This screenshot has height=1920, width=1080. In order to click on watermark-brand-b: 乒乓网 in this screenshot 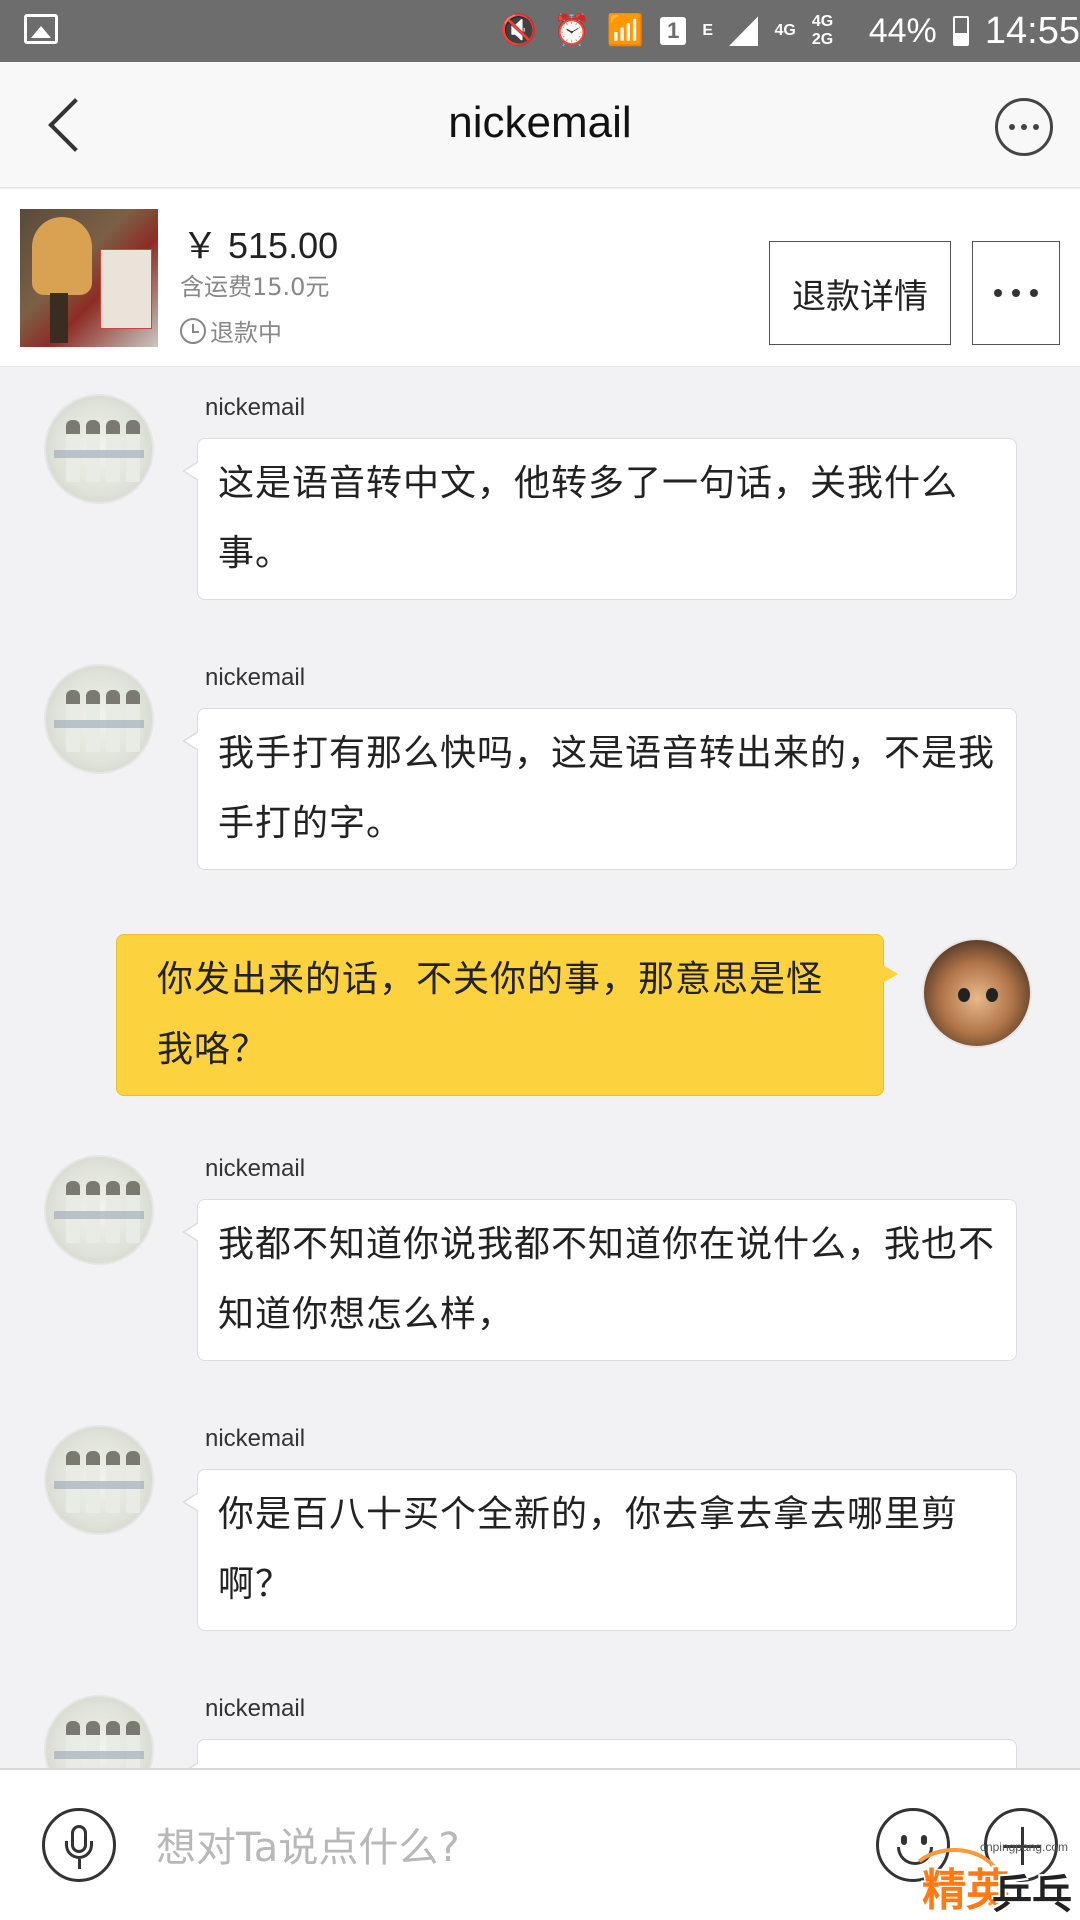, I will do `click(1032, 1895)`.